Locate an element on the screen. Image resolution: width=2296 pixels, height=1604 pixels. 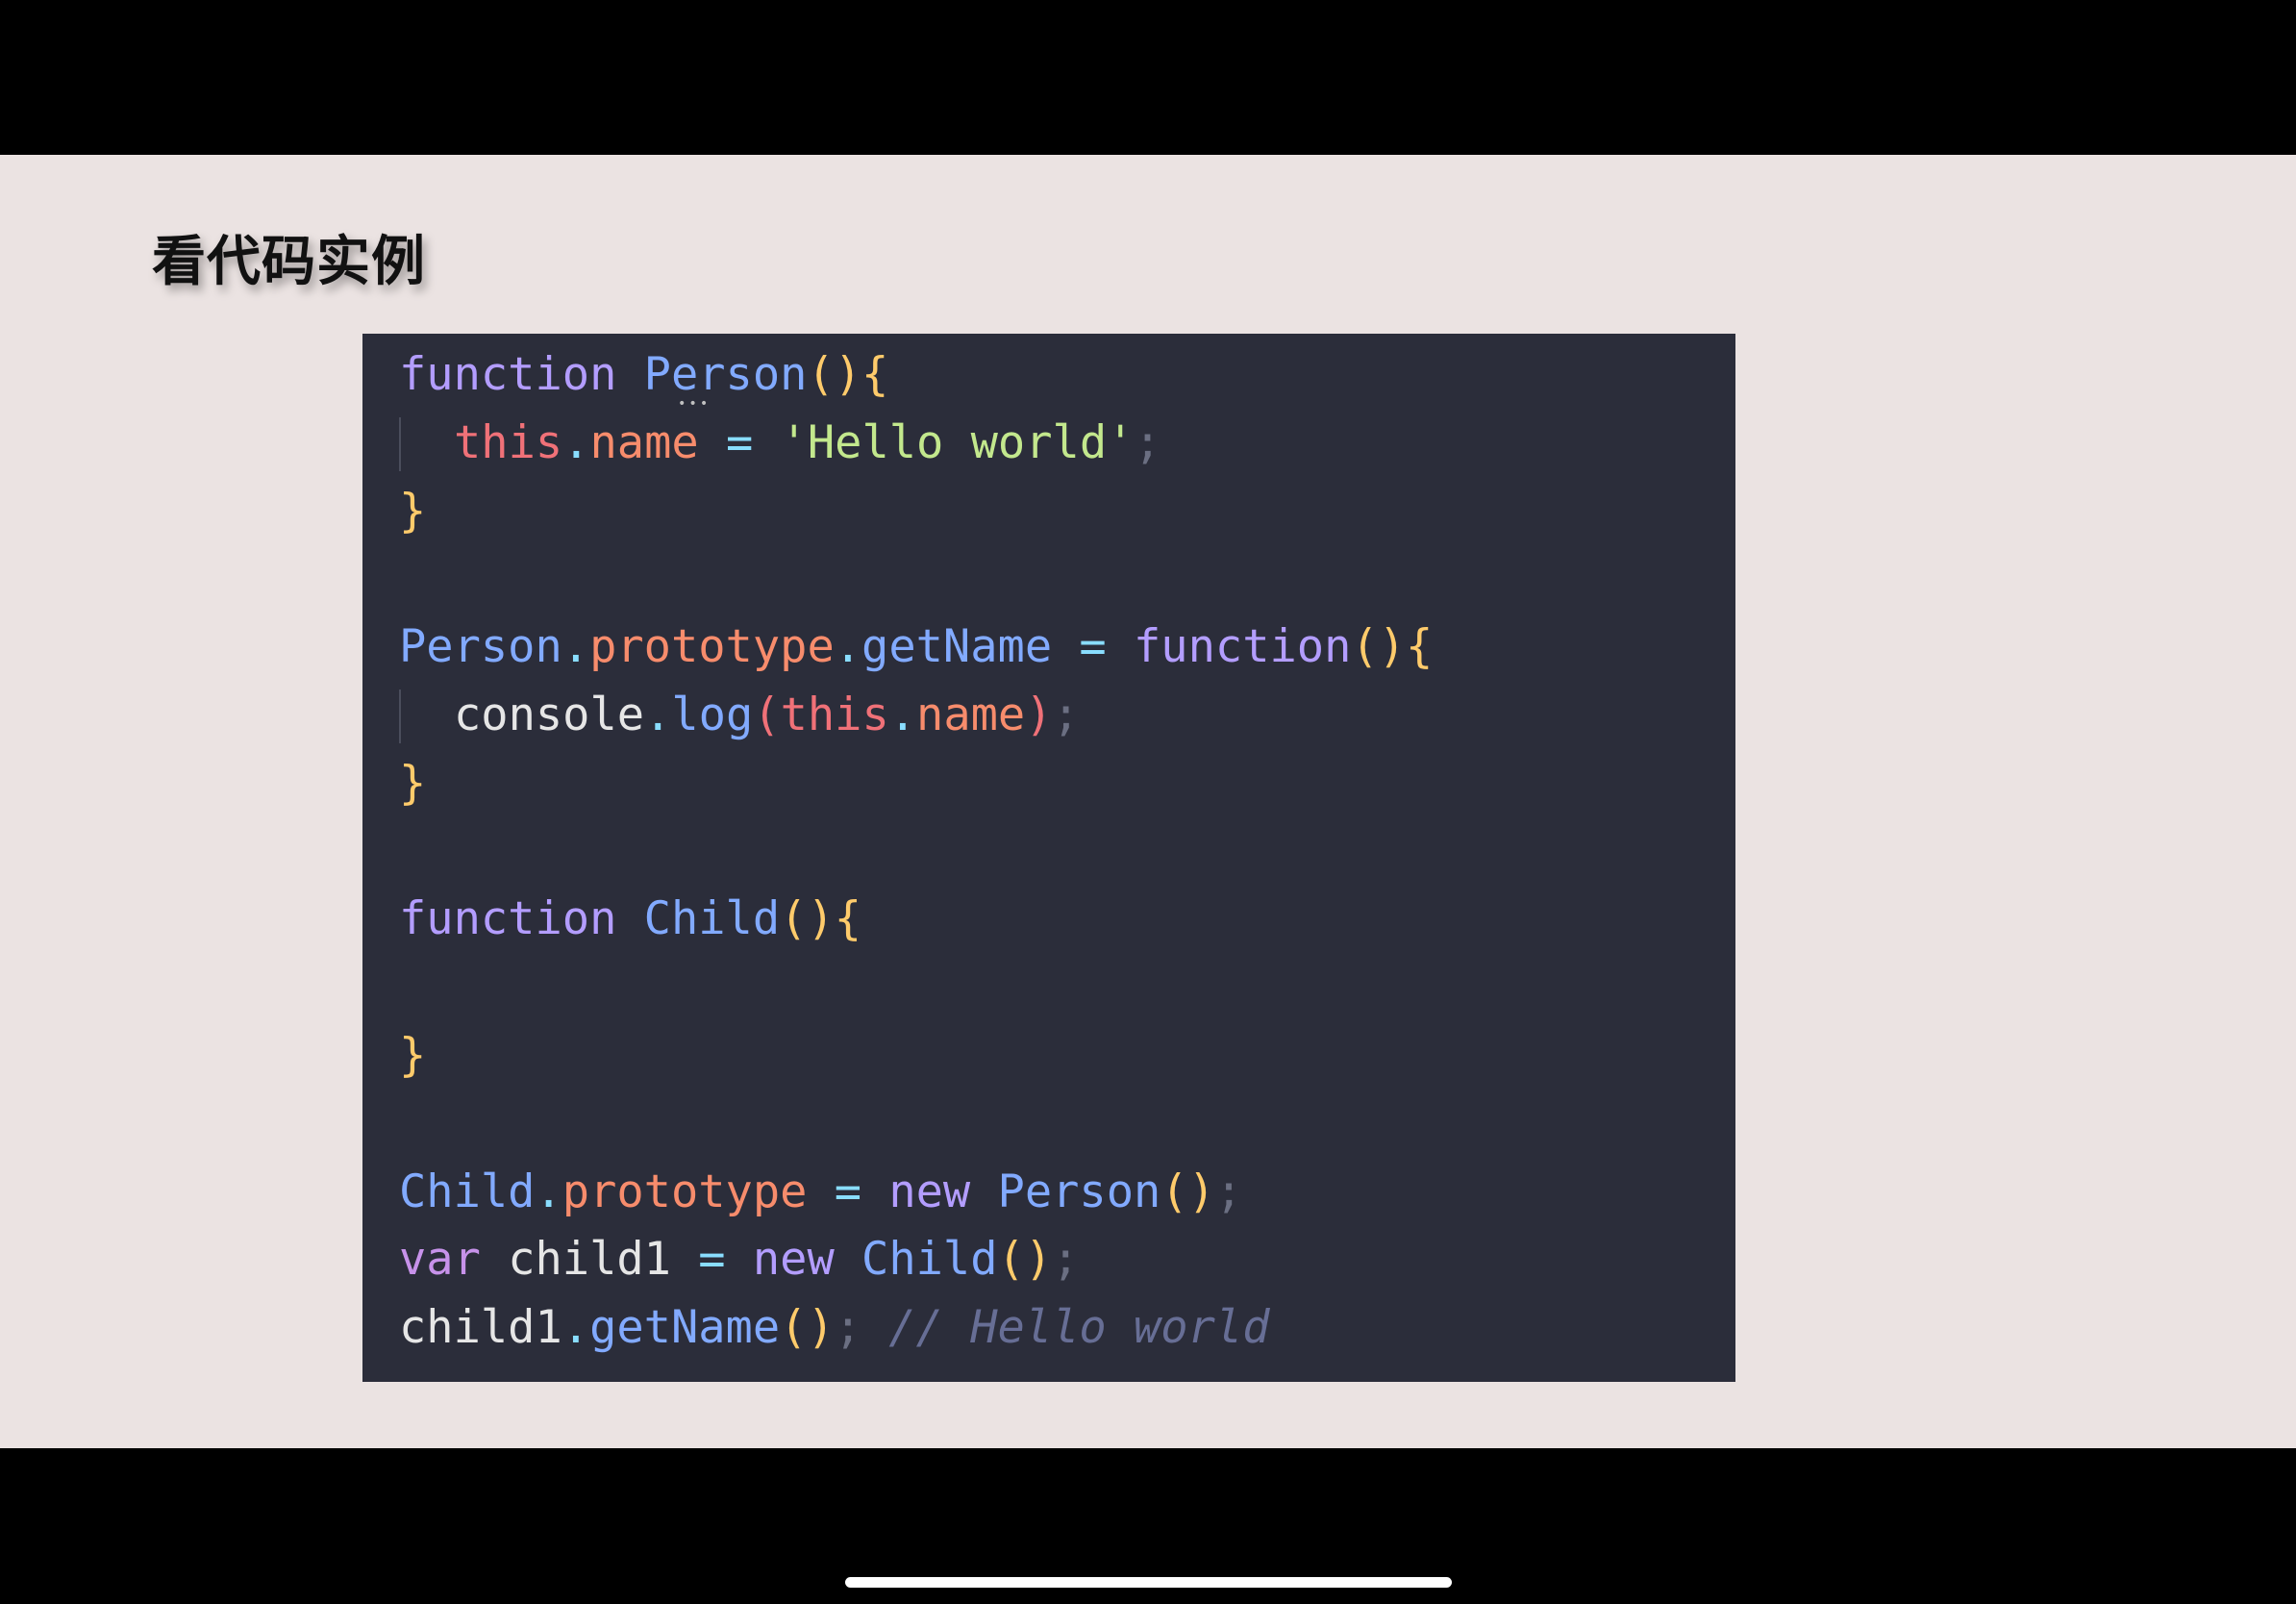
home-indicator is located at coordinates (1148, 1582).